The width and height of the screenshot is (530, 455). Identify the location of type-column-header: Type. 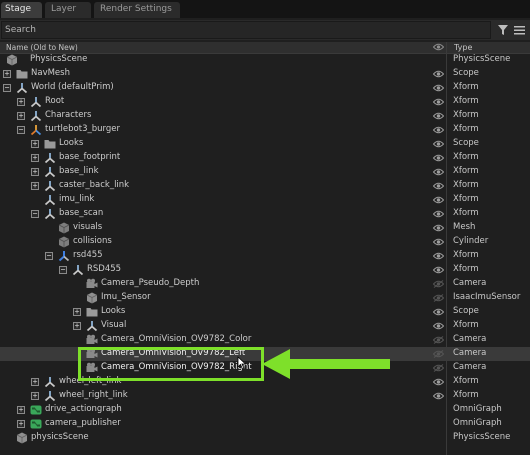
(463, 47).